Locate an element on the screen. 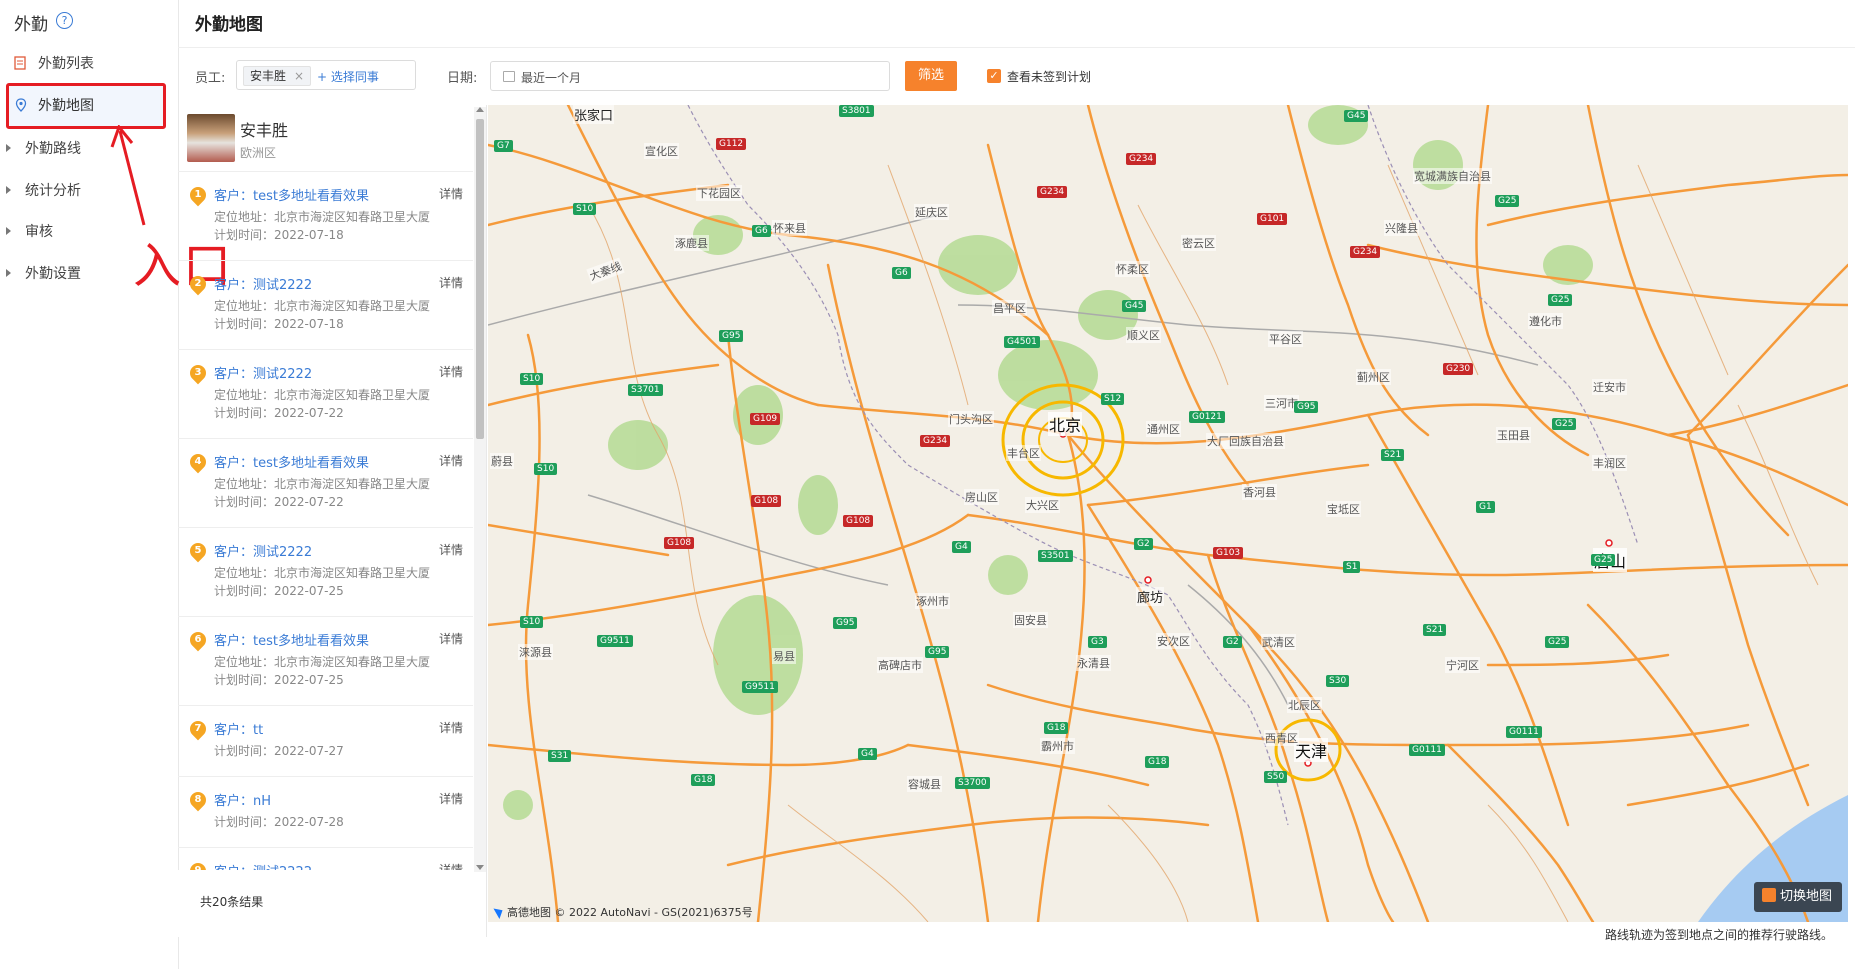  highway-shield: S12 is located at coordinates (1113, 399).